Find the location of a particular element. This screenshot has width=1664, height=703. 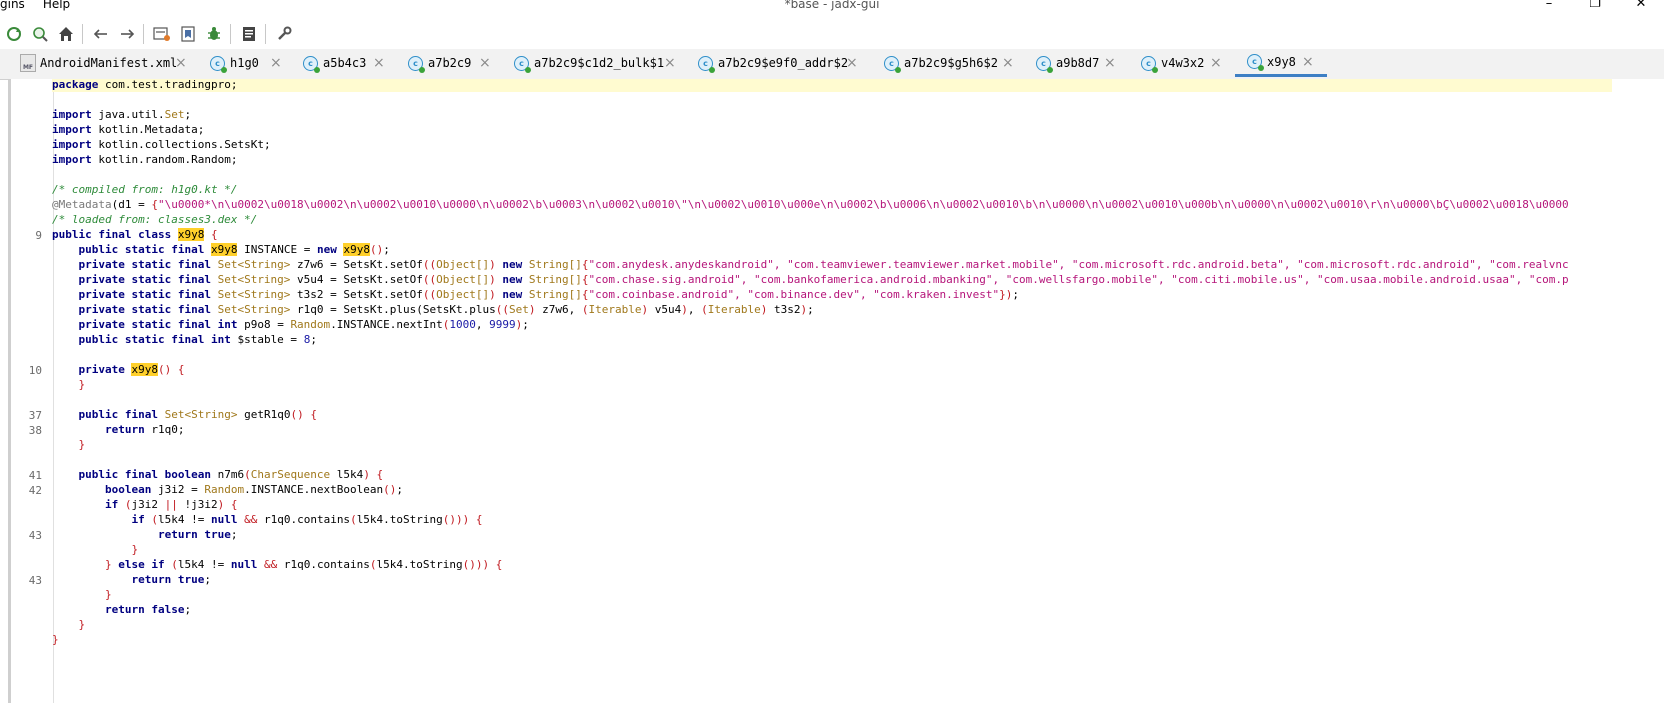

debug-bug-icon is located at coordinates (214, 34).